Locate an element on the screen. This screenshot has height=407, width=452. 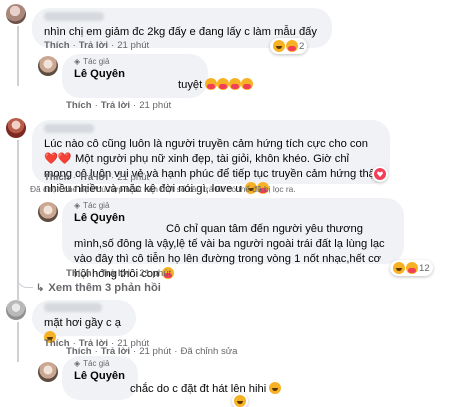
comment-reactions: 2 is located at coordinates (289, 46).